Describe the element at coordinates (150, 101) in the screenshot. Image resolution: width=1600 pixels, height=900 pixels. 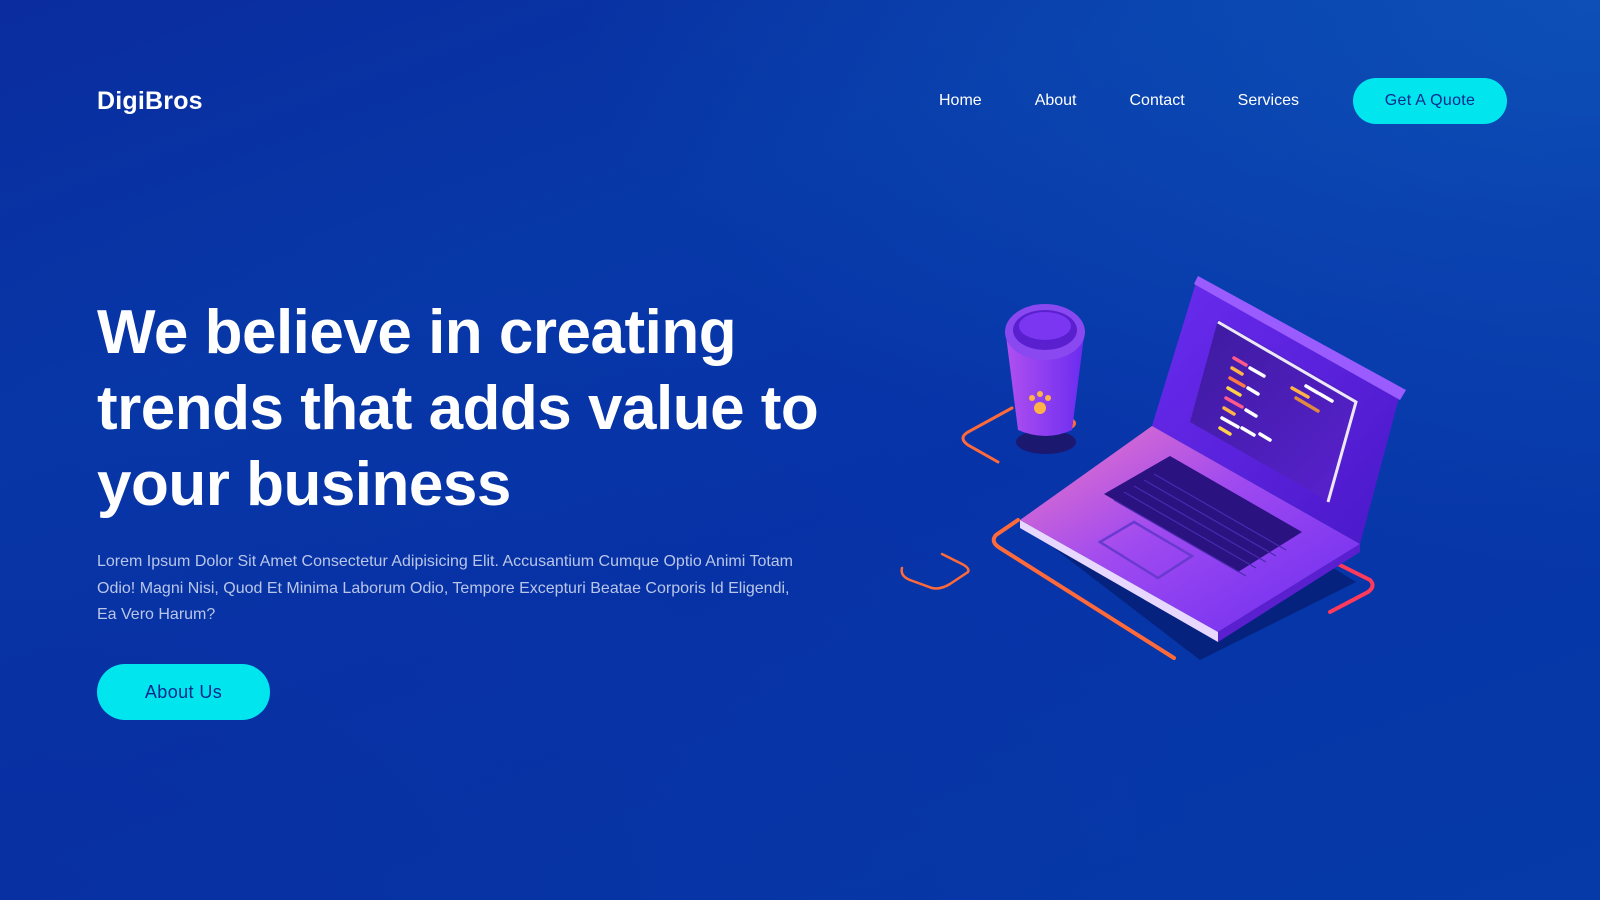
I see `brand-logo: DigiBros` at that location.